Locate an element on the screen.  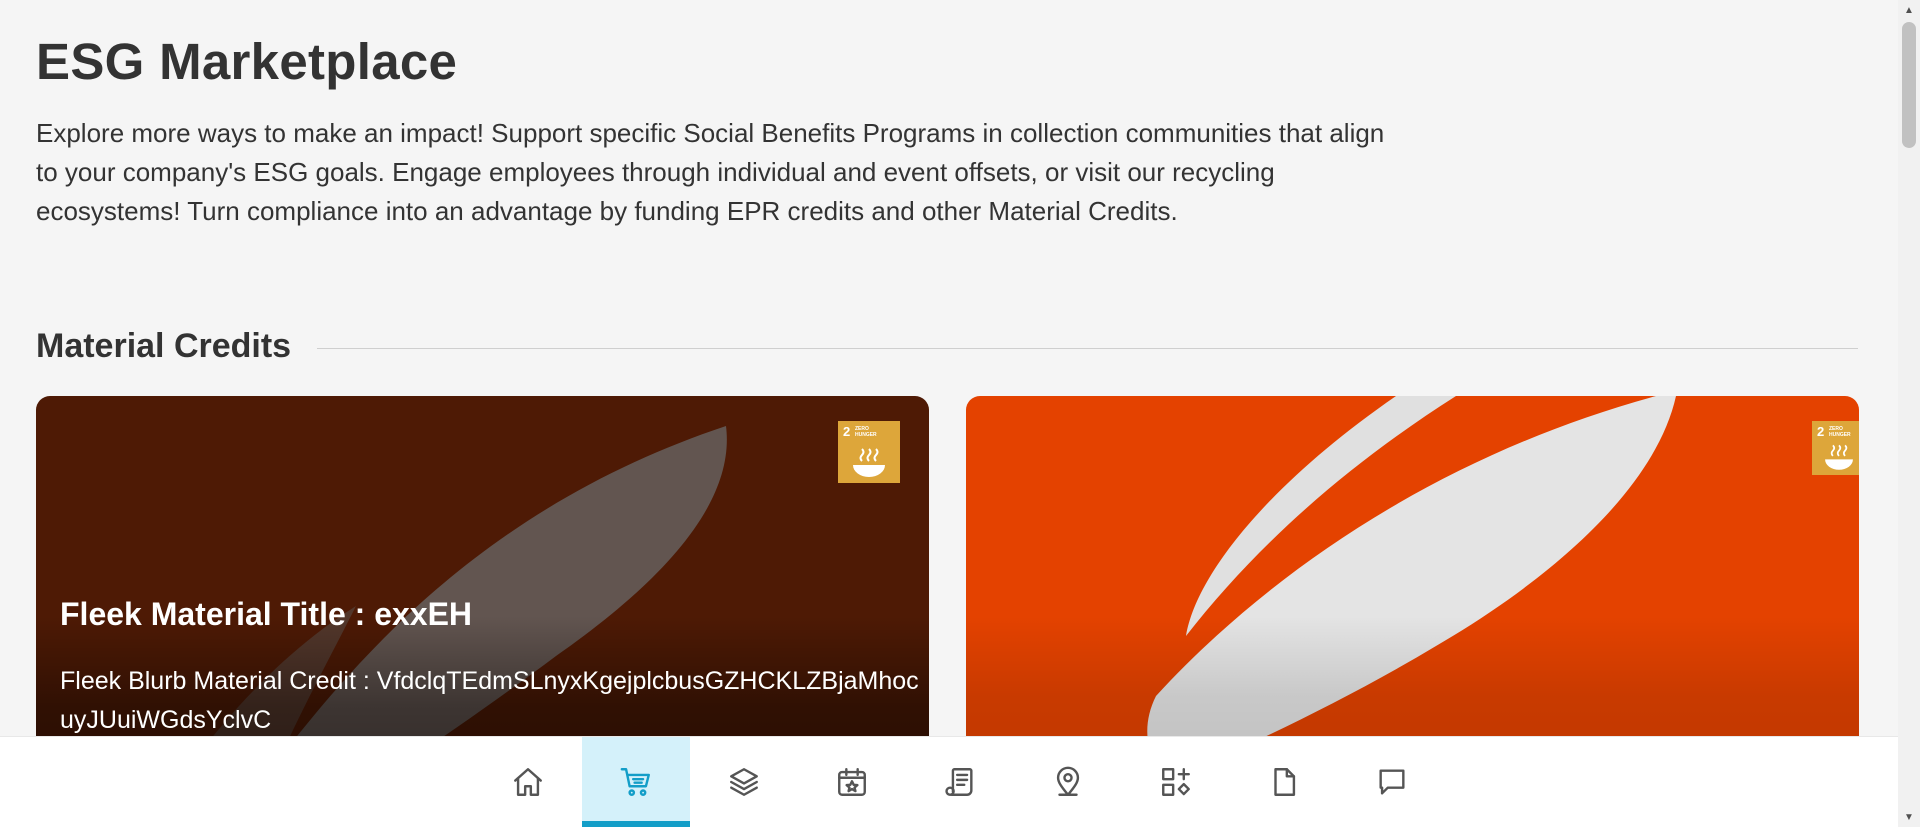
nav-marketplace is located at coordinates (636, 782).